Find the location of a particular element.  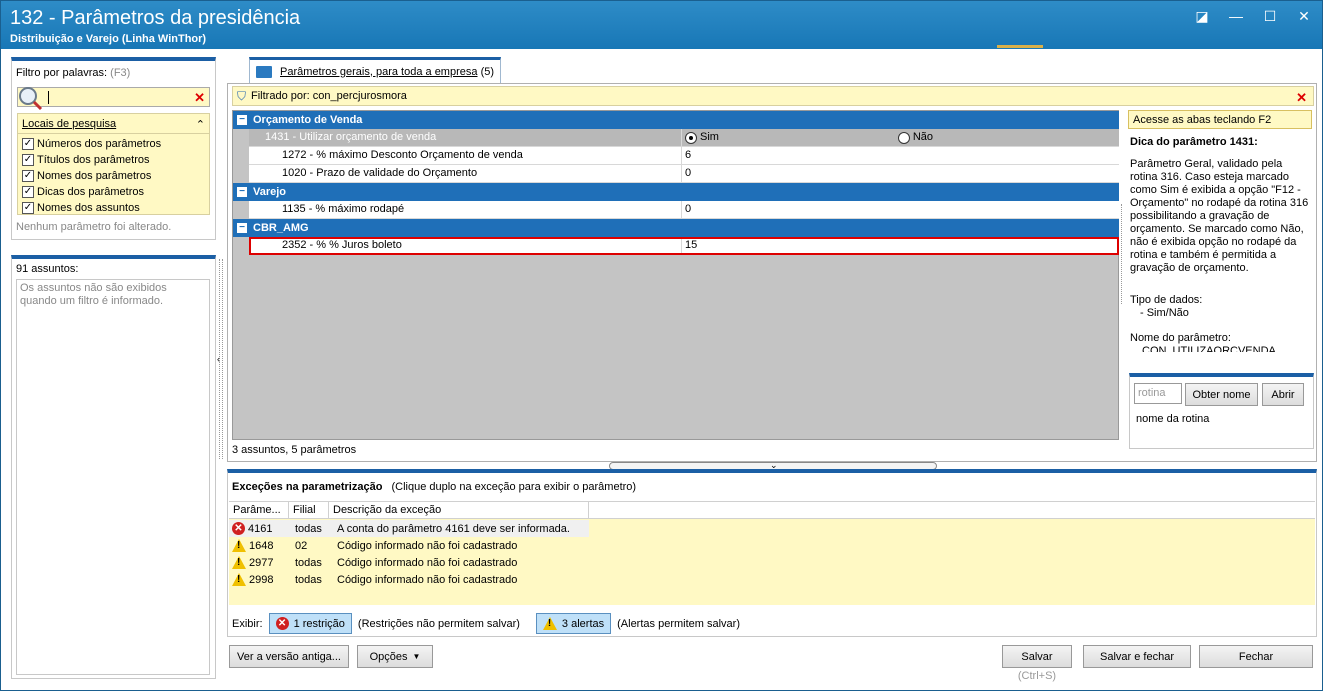

salvar-e-fechar-button: Salvar e fechar is located at coordinates (1137, 656).